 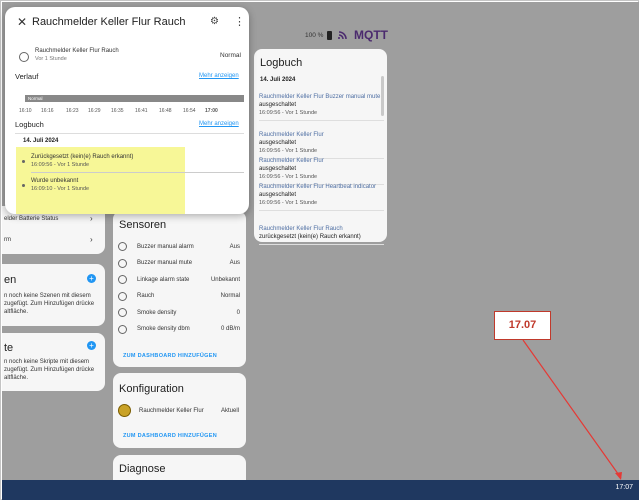 I want to click on close-icon: ✕, so click(x=22, y=22).